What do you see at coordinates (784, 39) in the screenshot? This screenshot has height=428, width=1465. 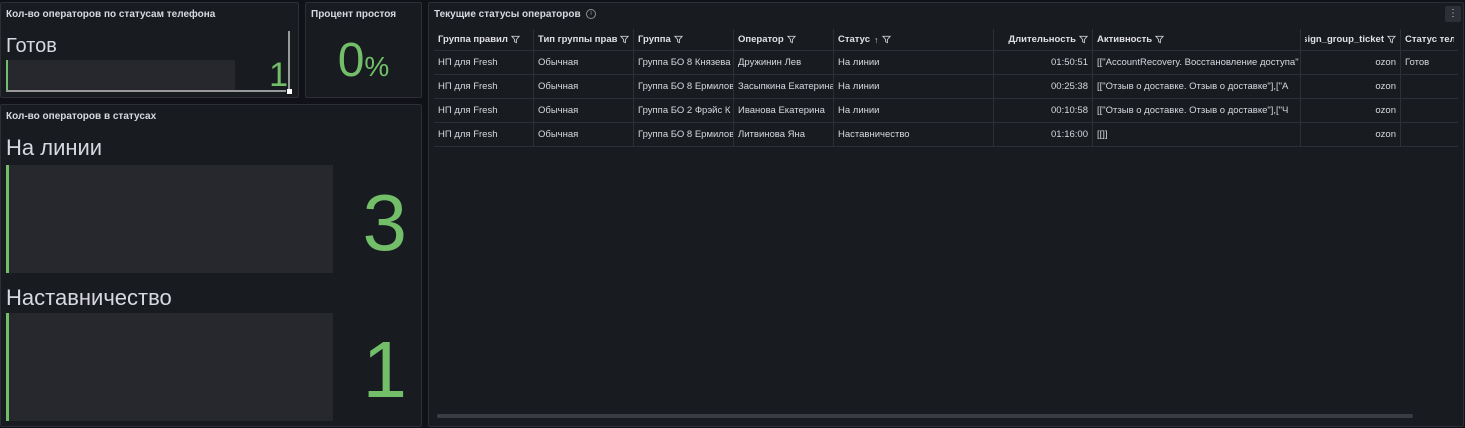 I see `column-header-operator: Оператор` at bounding box center [784, 39].